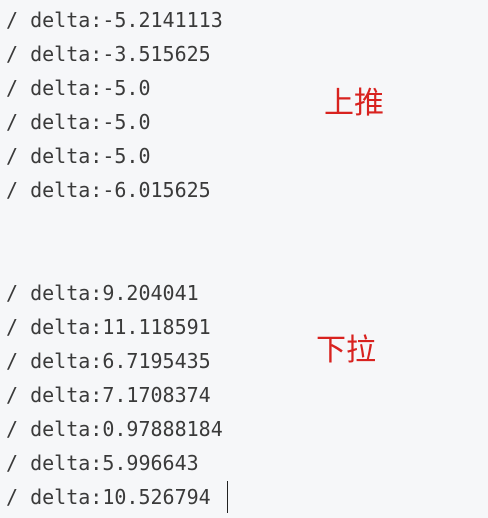 The width and height of the screenshot is (488, 518). What do you see at coordinates (108, 361) in the screenshot?
I see `log-line: / delta:6.7195435` at bounding box center [108, 361].